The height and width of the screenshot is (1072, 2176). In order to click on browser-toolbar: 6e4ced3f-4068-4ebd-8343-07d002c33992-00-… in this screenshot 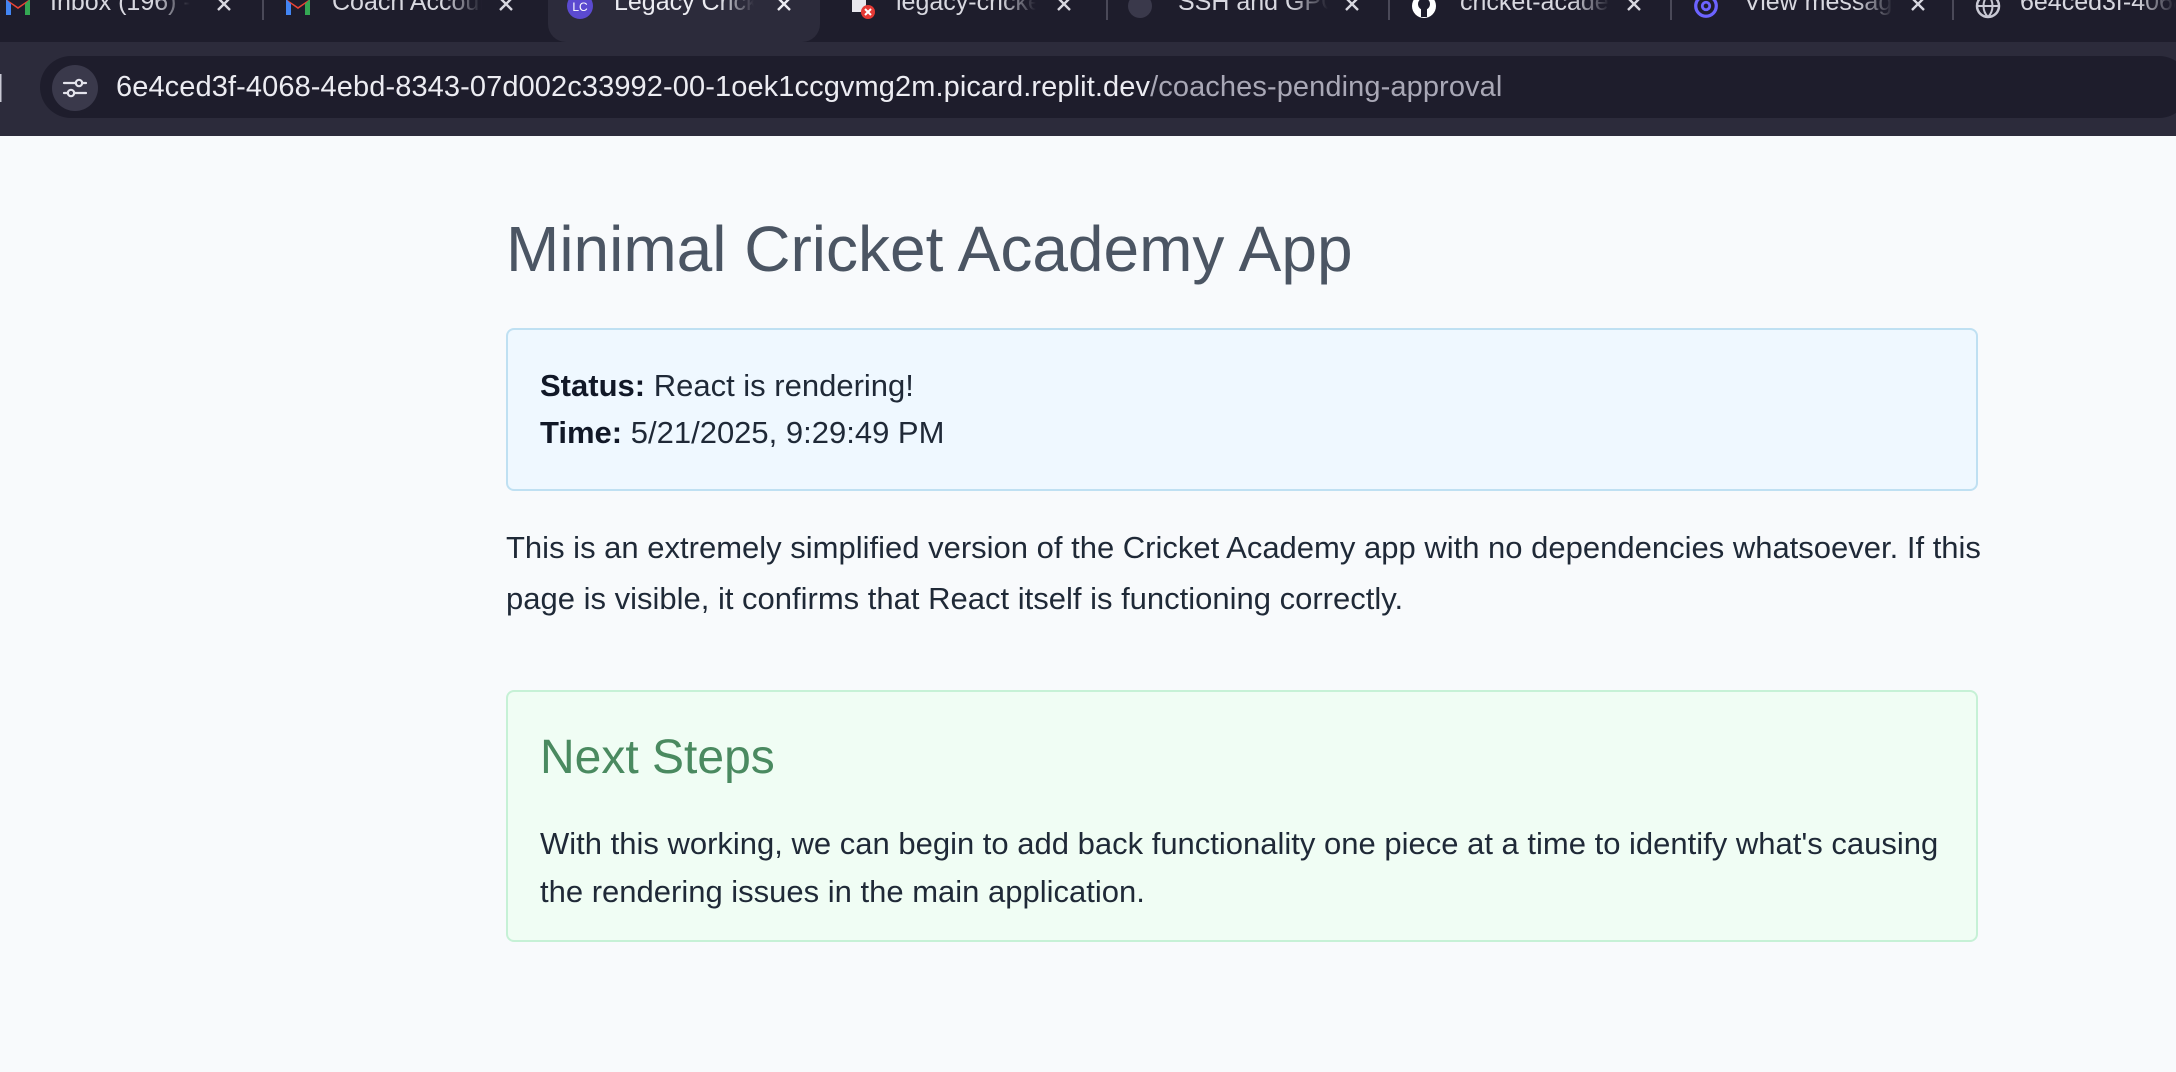, I will do `click(1088, 89)`.